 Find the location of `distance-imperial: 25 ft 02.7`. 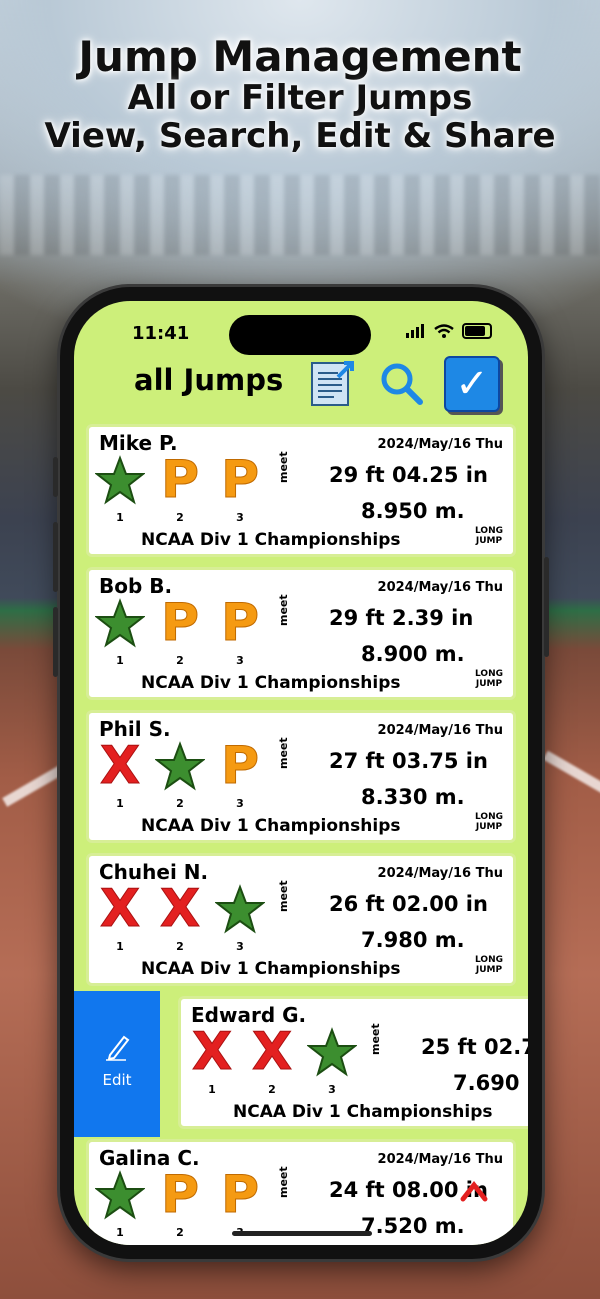

distance-imperial: 25 ft 02.7 is located at coordinates (474, 1047).